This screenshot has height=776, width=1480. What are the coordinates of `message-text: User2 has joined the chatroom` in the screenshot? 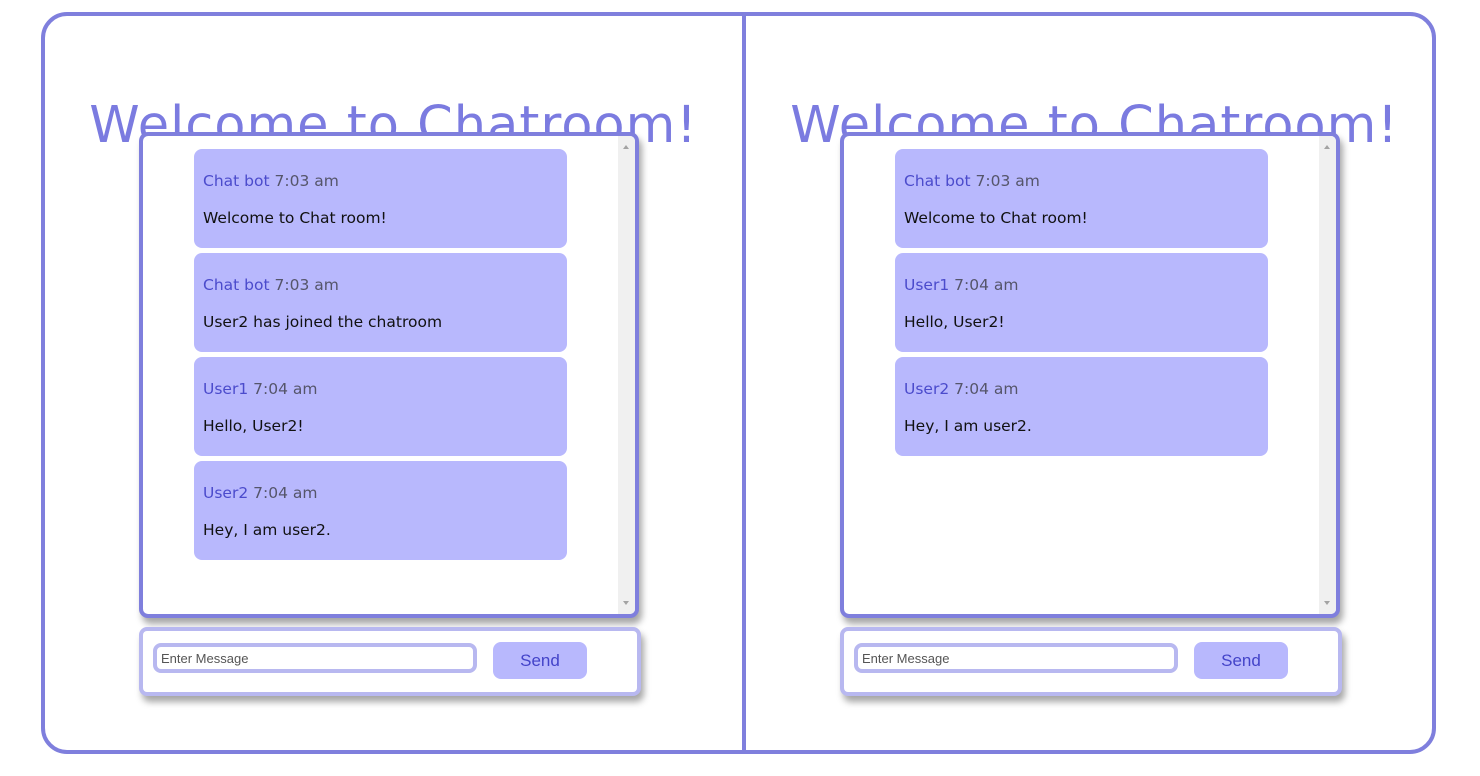 It's located at (323, 322).